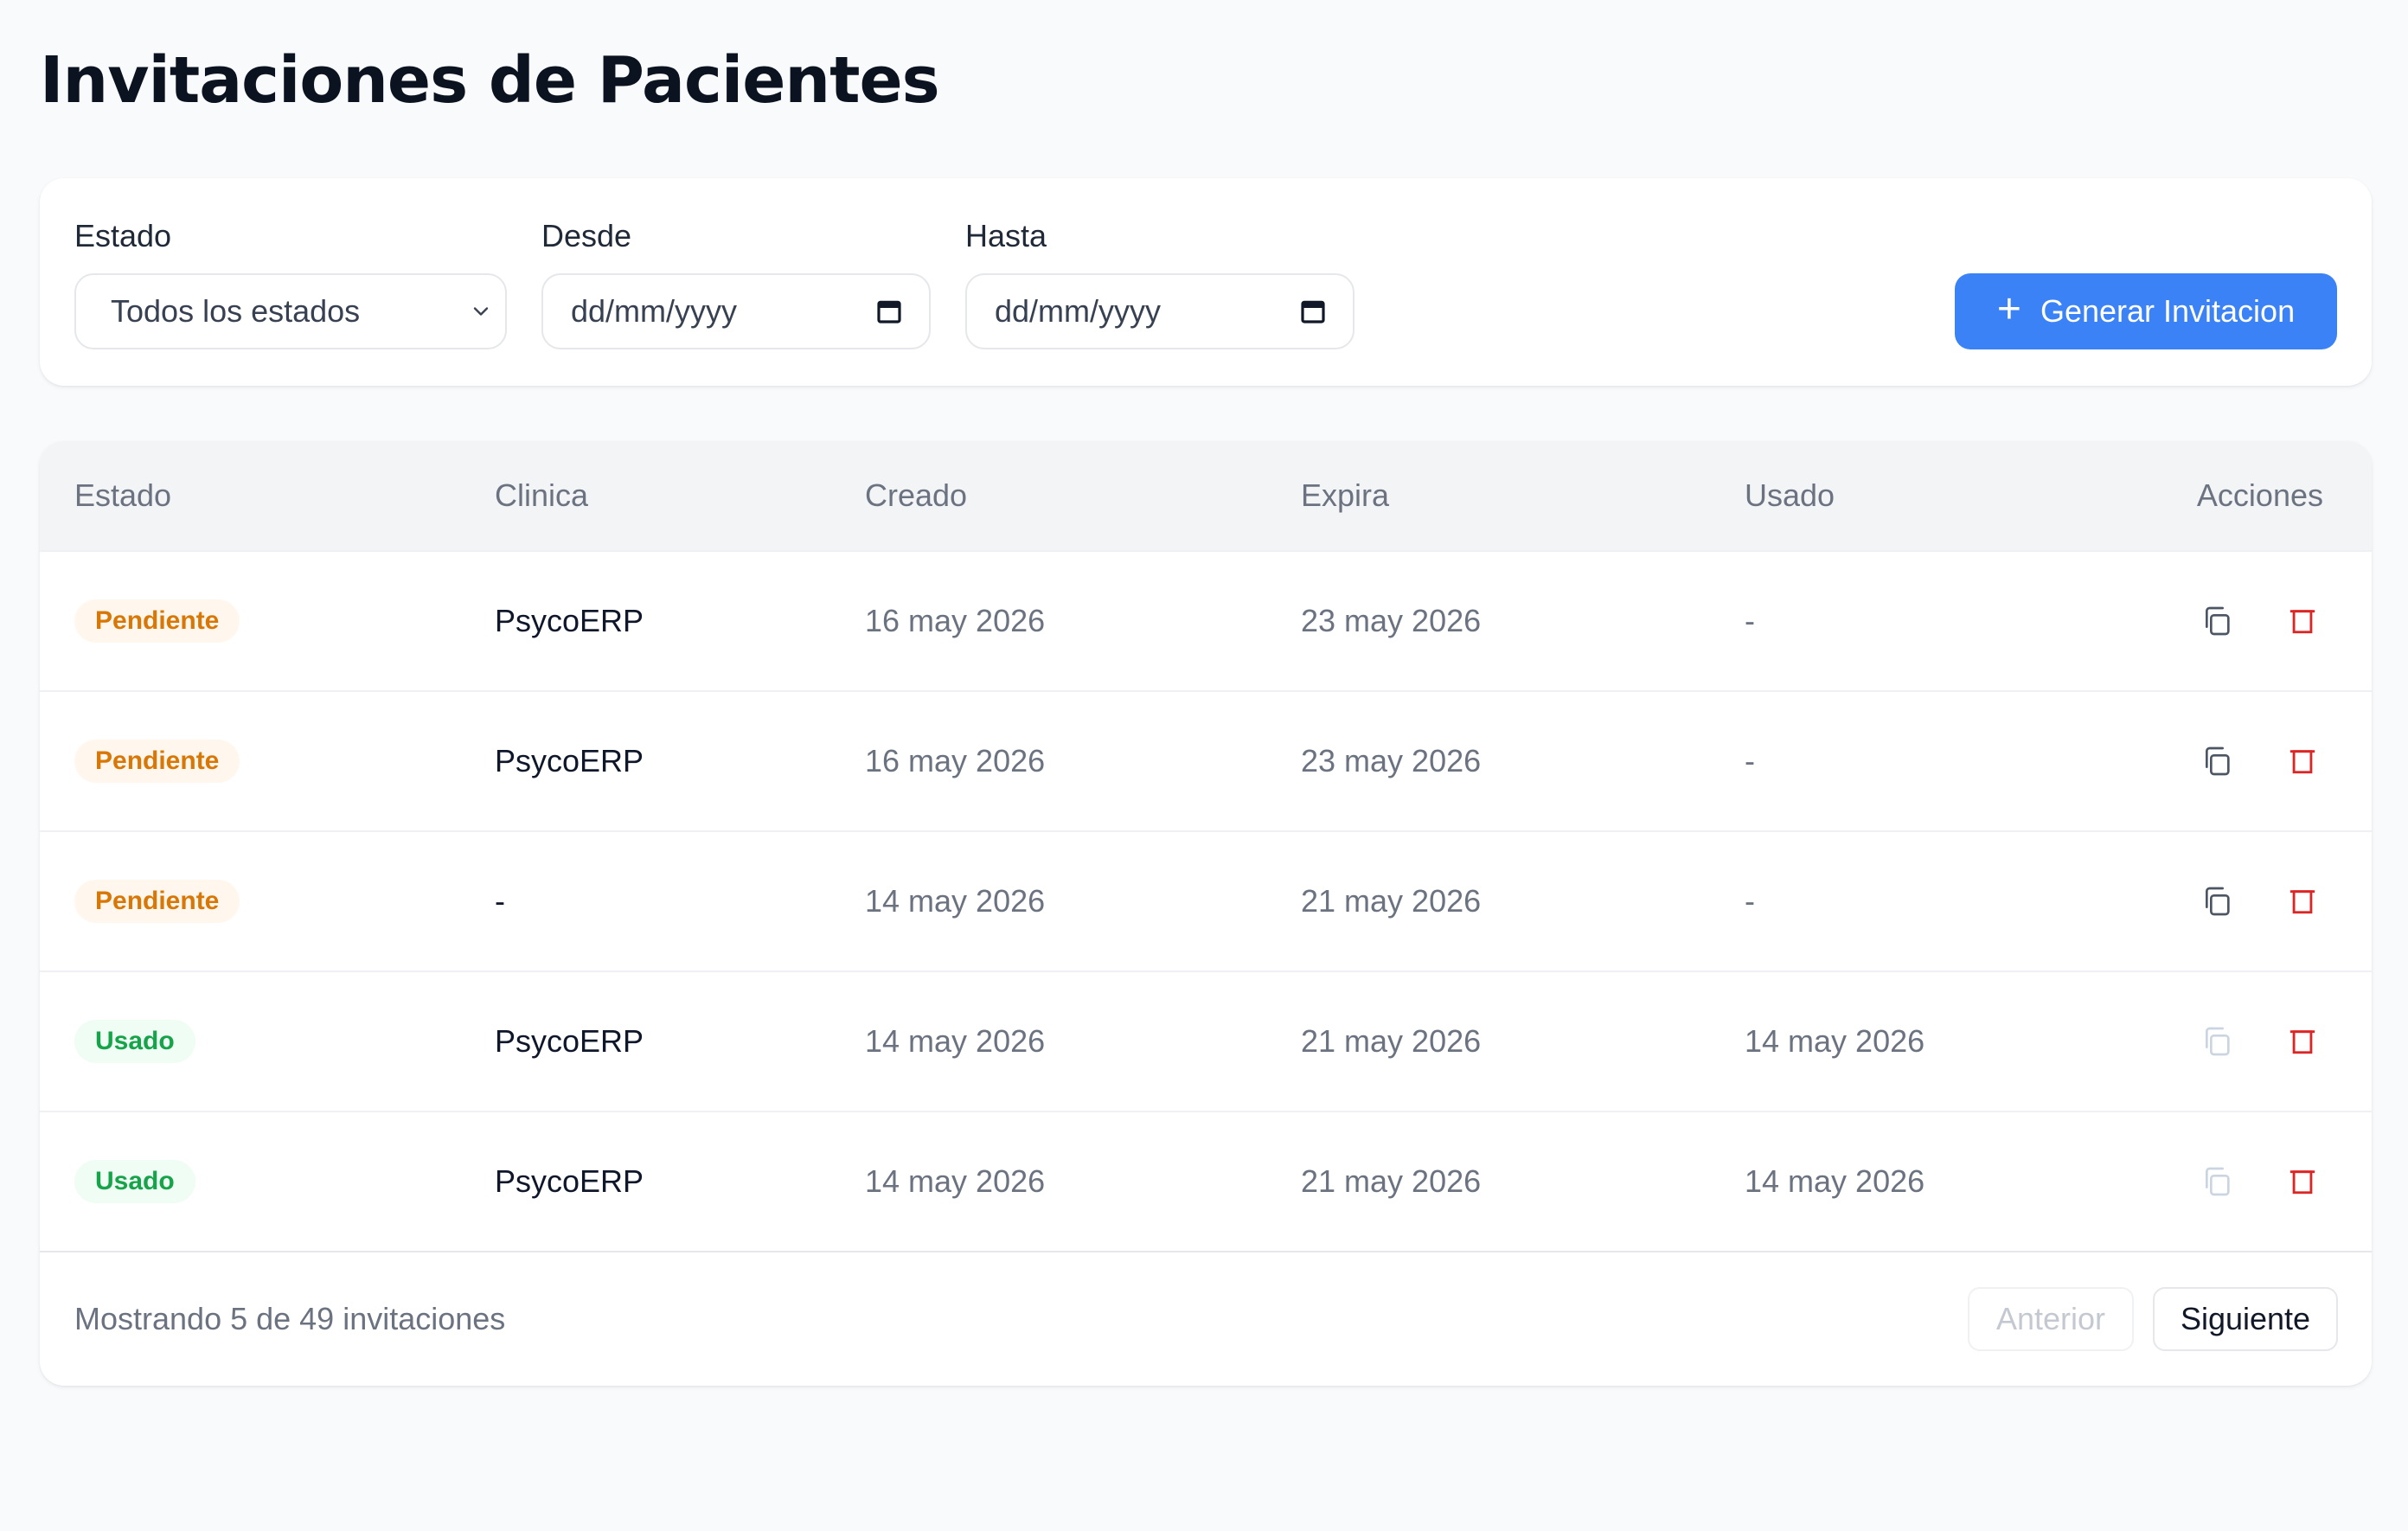  What do you see at coordinates (500, 901) in the screenshot?
I see `clinic-cell: -` at bounding box center [500, 901].